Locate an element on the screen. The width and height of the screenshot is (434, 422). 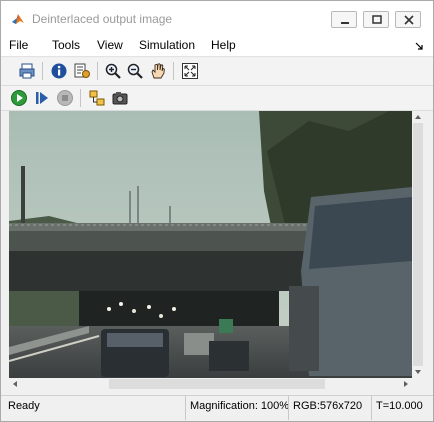
vertical-scroll-thumb is located at coordinates (418, 244).